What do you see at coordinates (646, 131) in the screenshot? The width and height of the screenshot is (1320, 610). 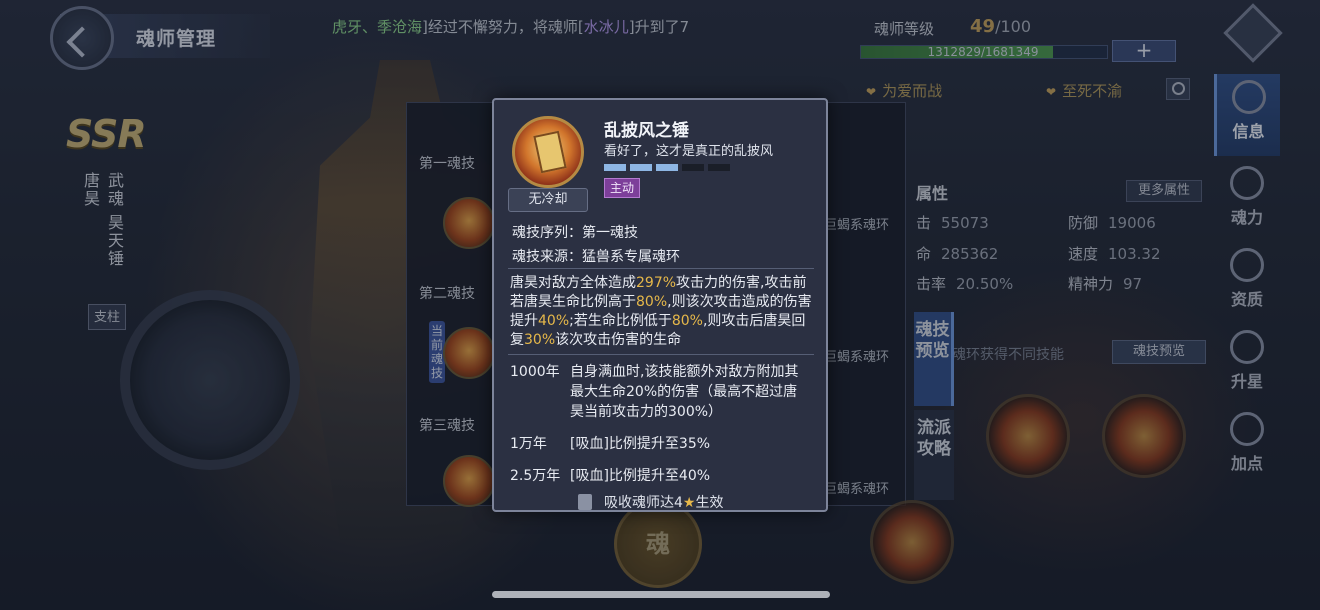 I see `skill-name: 乱披风之锤` at bounding box center [646, 131].